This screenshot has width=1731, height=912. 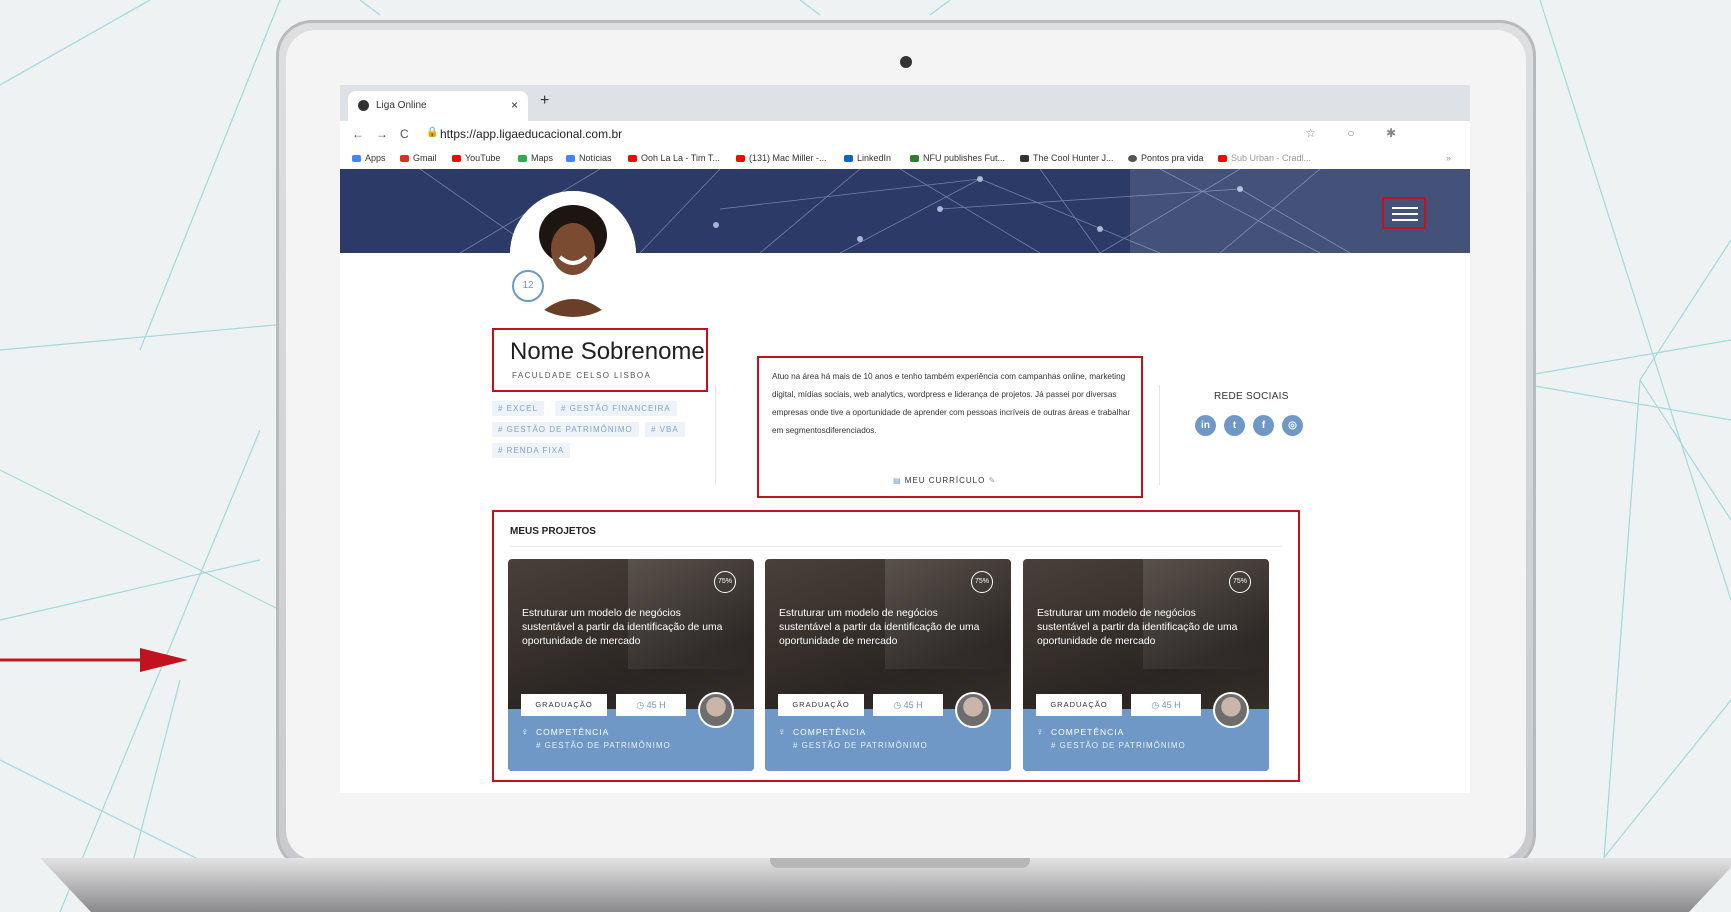 I want to click on projects-title: MEUS PROJETOS, so click(x=553, y=531).